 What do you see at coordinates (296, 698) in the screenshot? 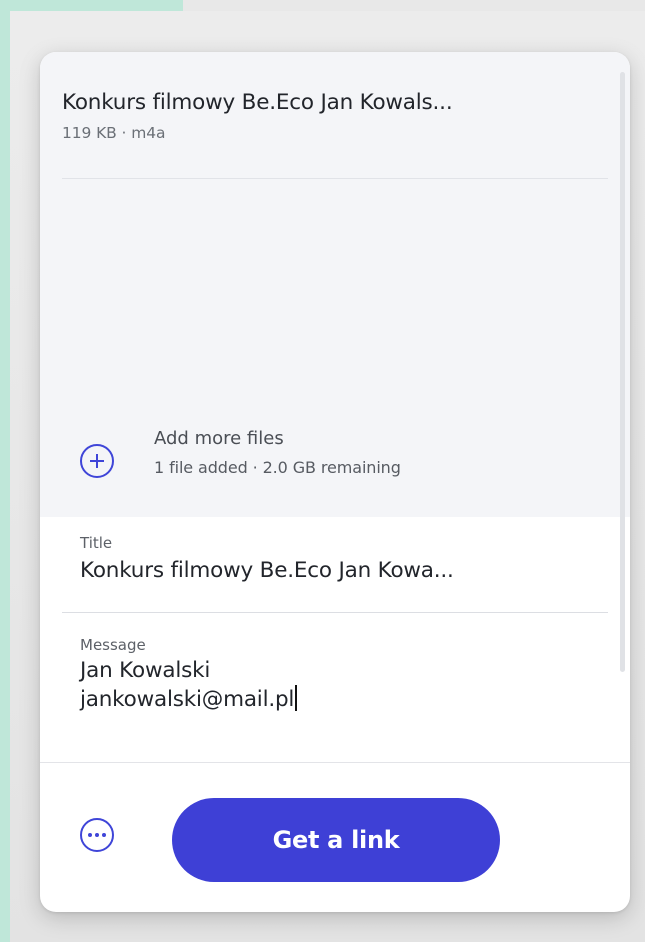
I see `text-cursor` at bounding box center [296, 698].